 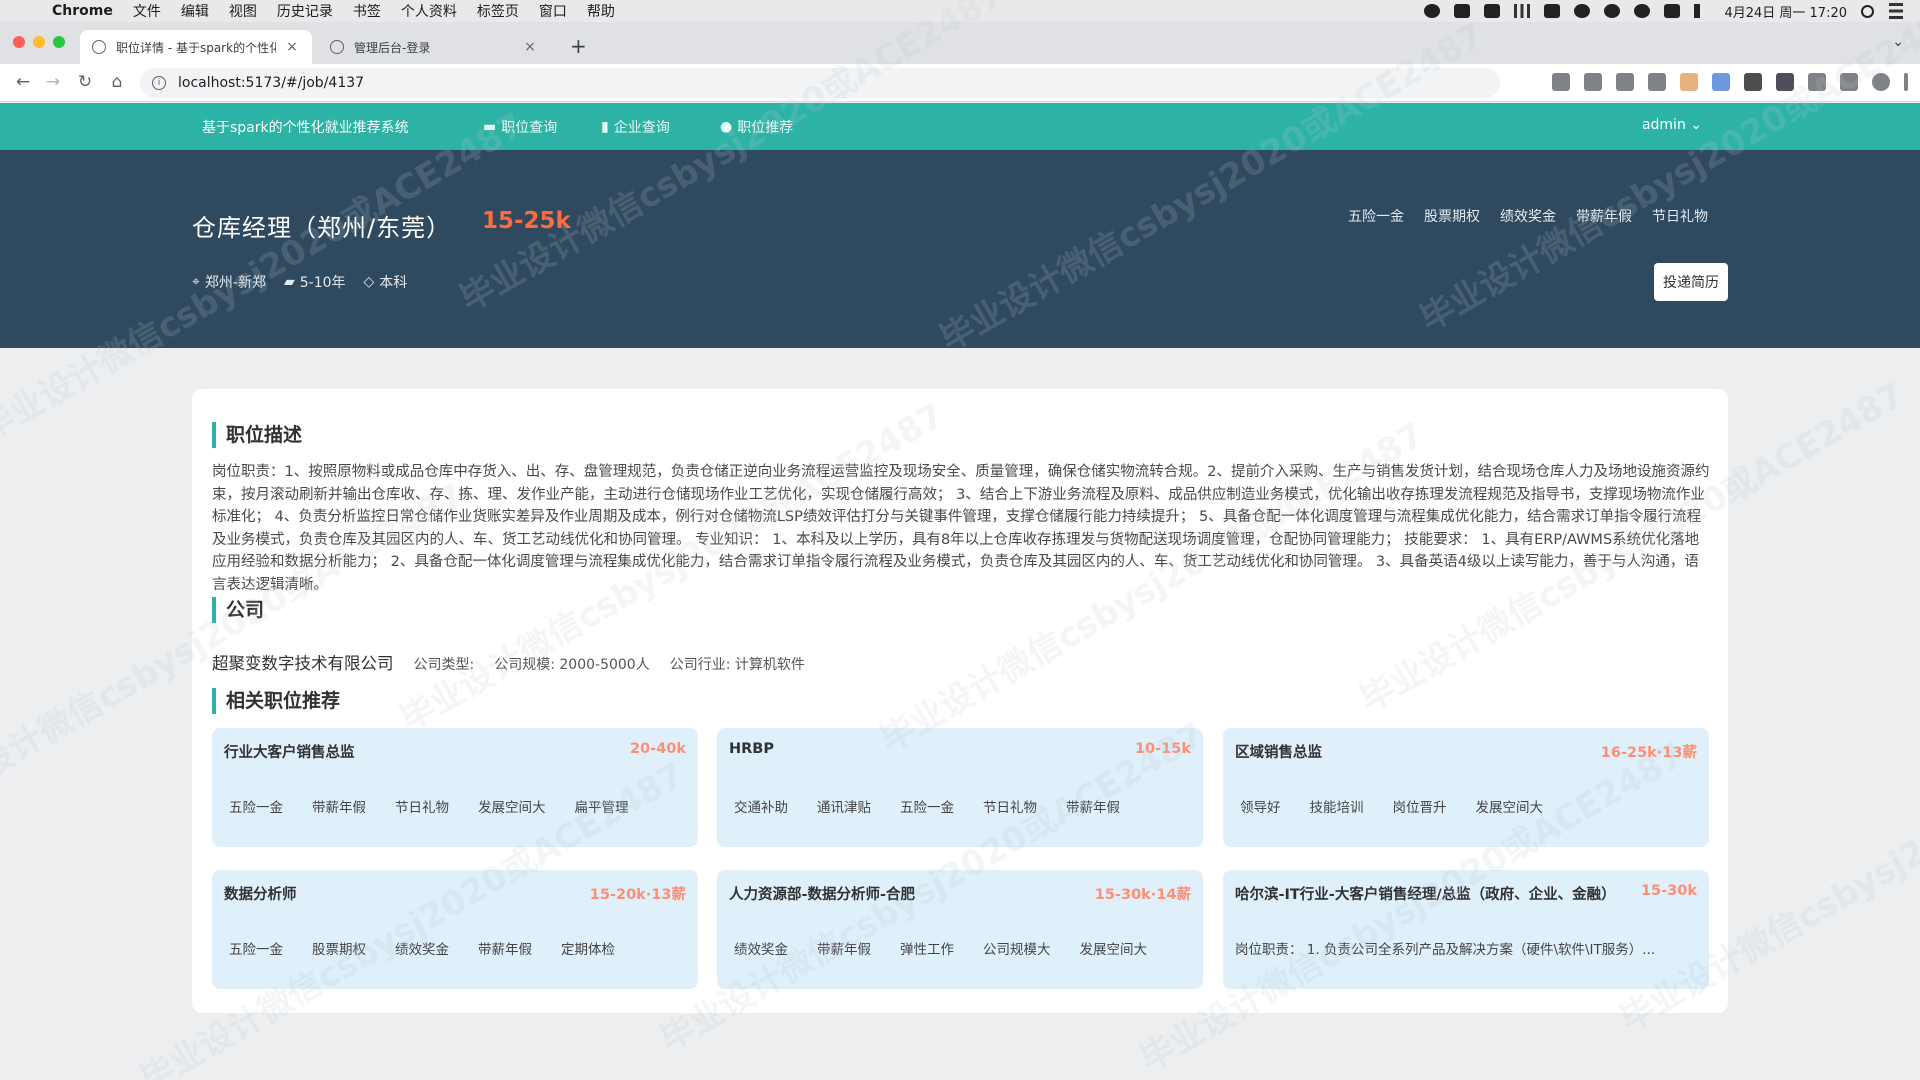 What do you see at coordinates (434, 47) in the screenshot?
I see `browser-tab: 管理后台-登录 ×` at bounding box center [434, 47].